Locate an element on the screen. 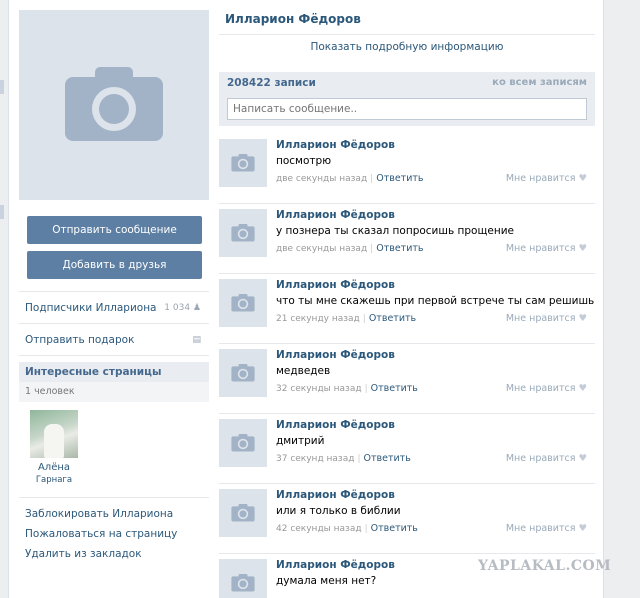 This screenshot has width=640, height=598. send-message-button: Отправить сообщение is located at coordinates (114, 230).